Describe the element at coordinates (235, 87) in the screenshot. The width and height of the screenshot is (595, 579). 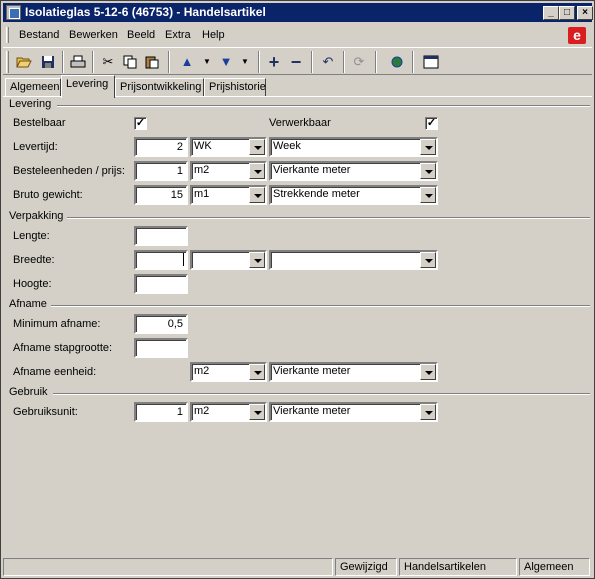
I see `tab-prijshistorie: Prijshistorie` at that location.